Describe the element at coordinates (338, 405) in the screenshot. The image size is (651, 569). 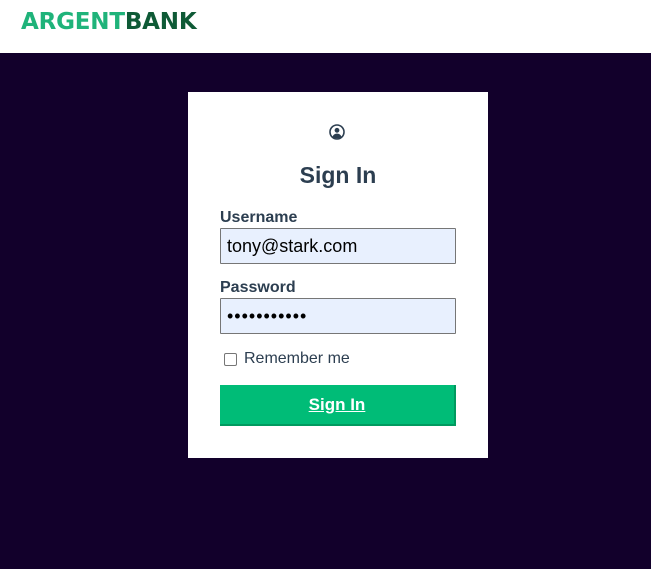
I see `sign-in-button: Sign In` at that location.